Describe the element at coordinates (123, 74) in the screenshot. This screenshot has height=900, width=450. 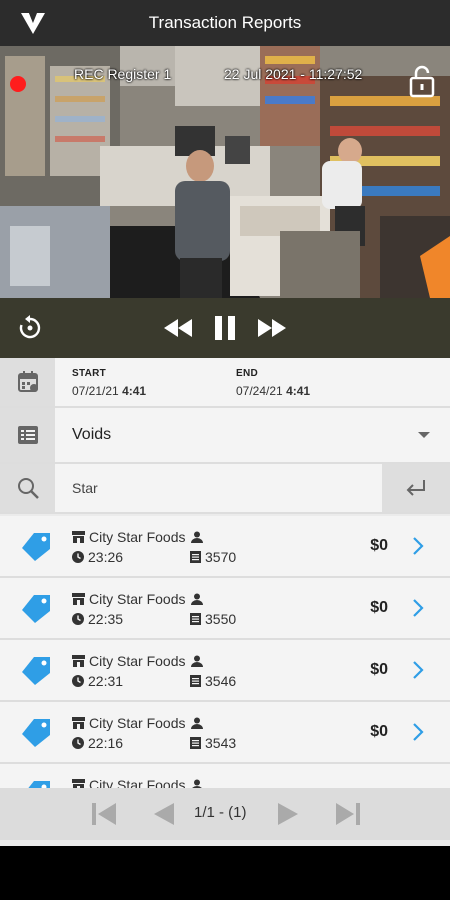
I see `camera-label: REC Register 1` at that location.